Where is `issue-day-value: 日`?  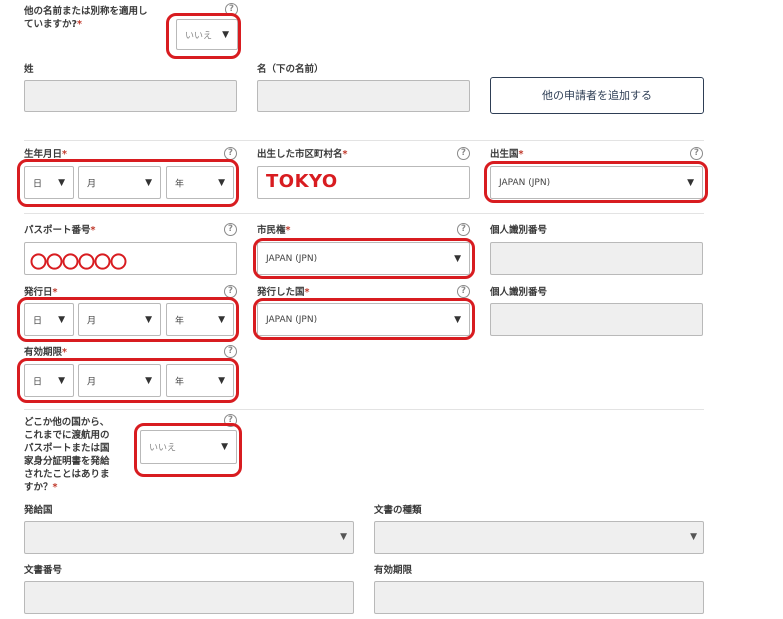 issue-day-value: 日 is located at coordinates (38, 321).